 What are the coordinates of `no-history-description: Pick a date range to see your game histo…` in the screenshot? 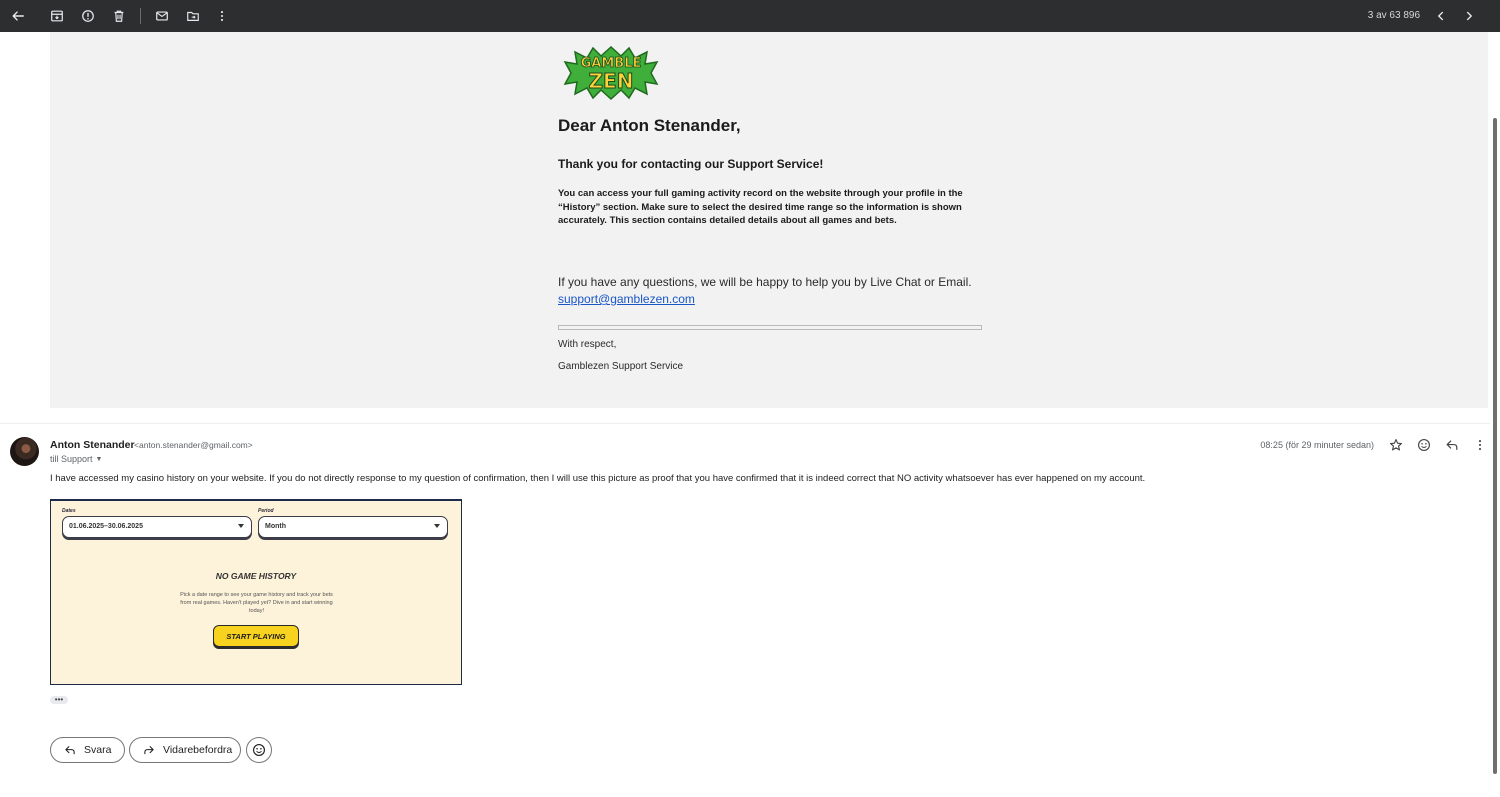 It's located at (256, 603).